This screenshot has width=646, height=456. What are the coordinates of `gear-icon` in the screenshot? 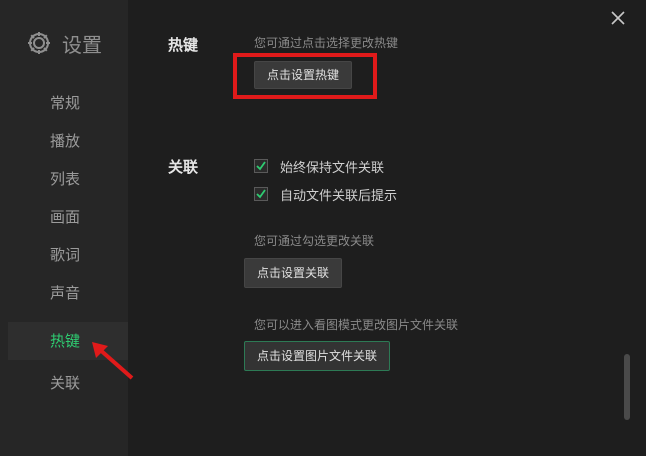 It's located at (39, 43).